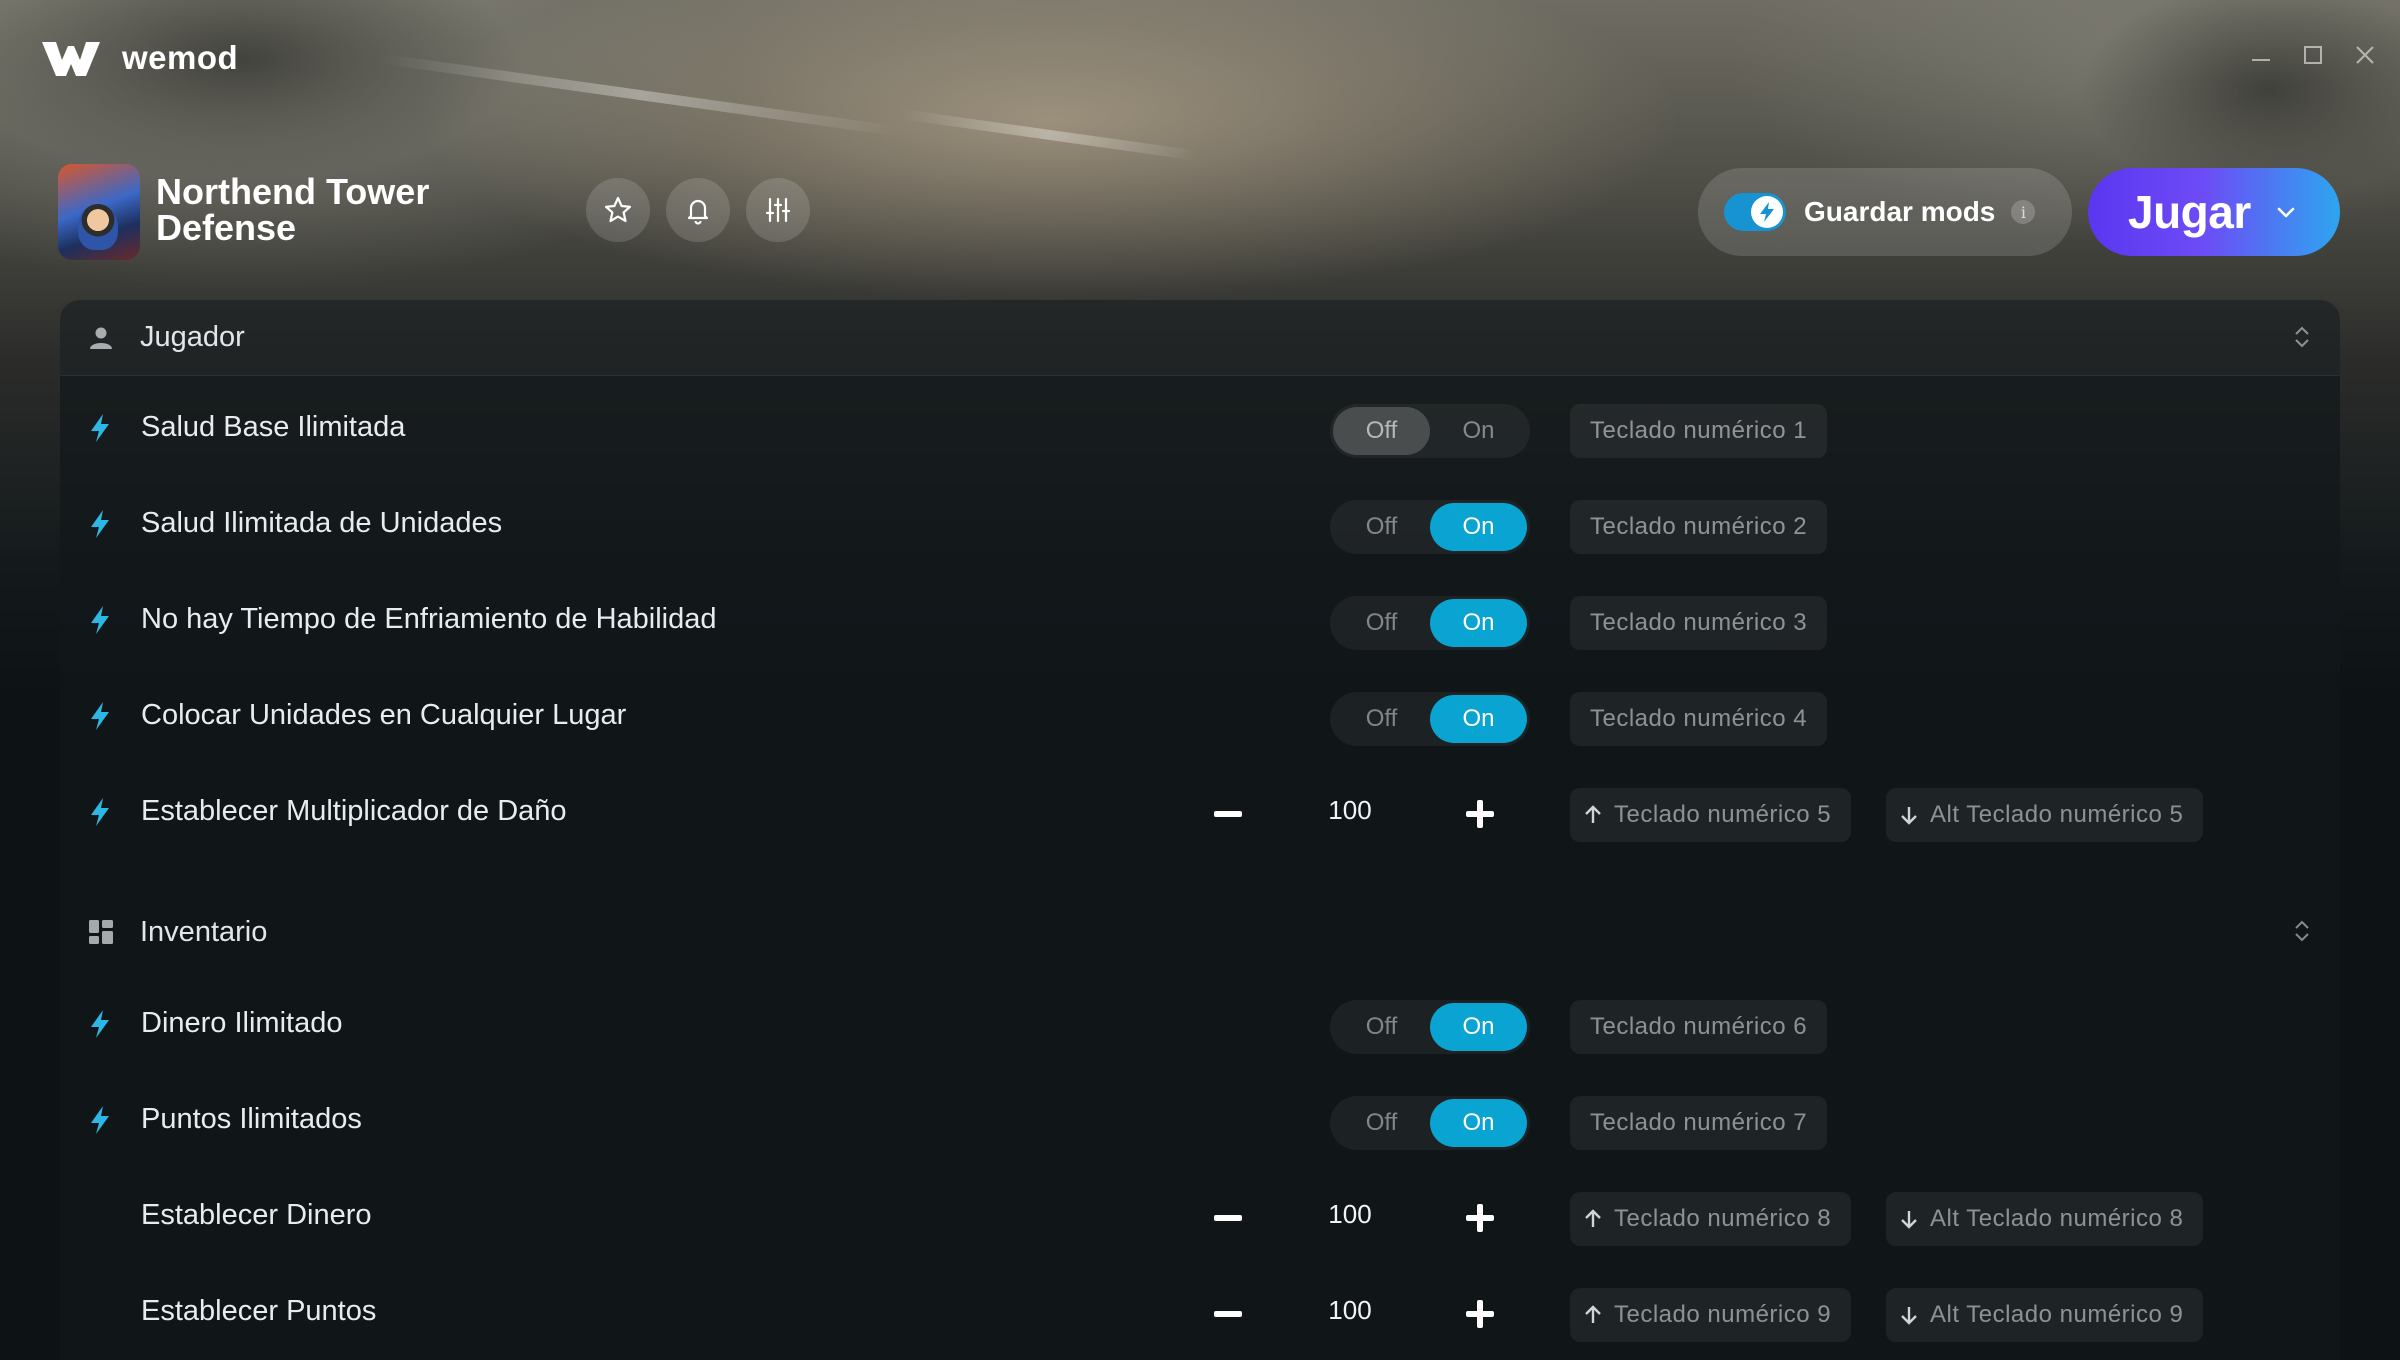 Image resolution: width=2400 pixels, height=1360 pixels. Describe the element at coordinates (293, 209) in the screenshot. I see `game-title: Northend Tower Defense` at that location.